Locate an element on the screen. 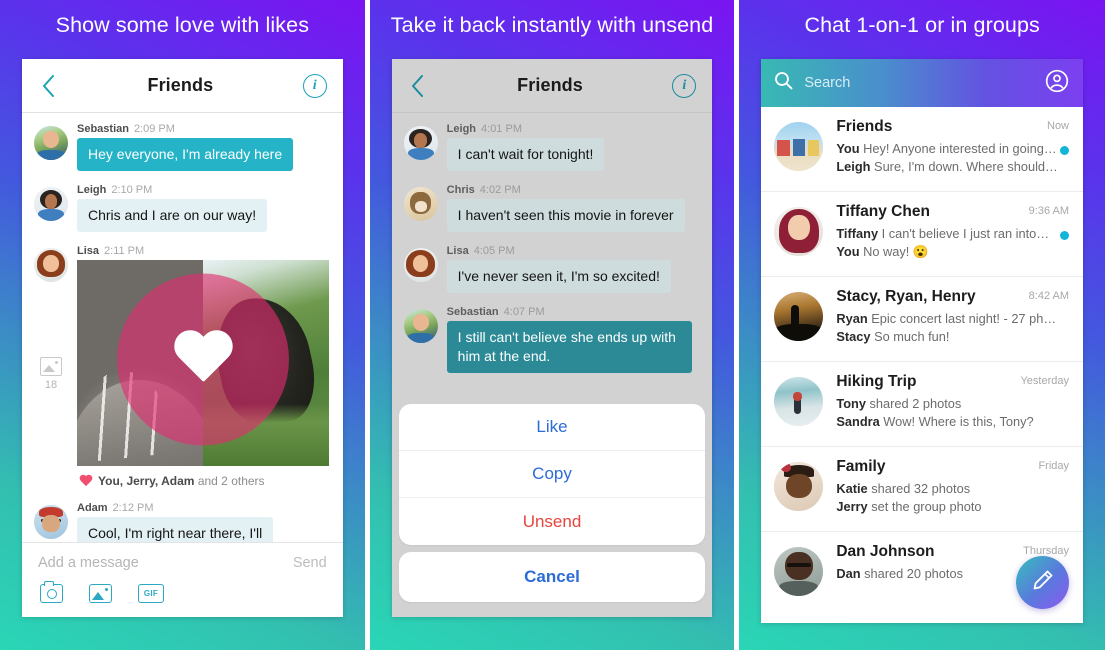  message-bubble: I can't wait for tonight! is located at coordinates (525, 154).